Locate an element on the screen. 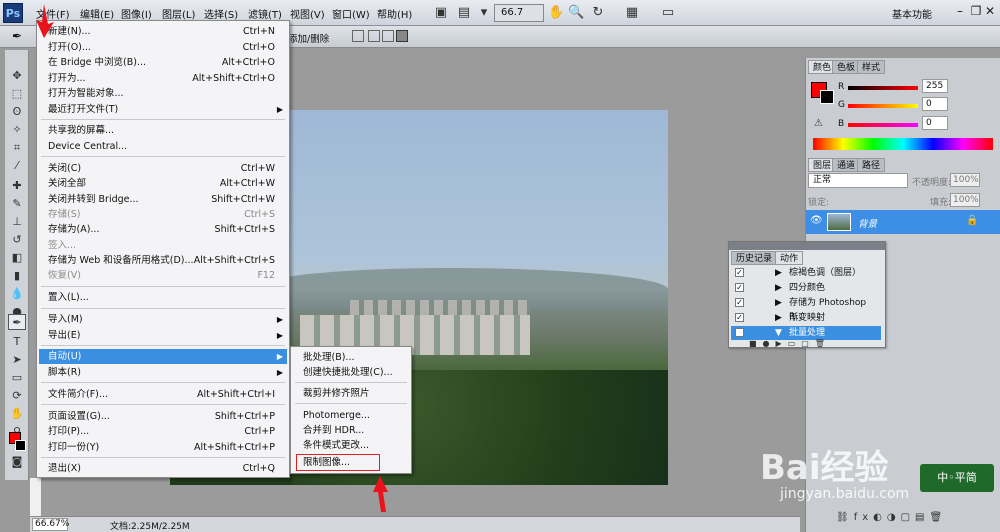 The width and height of the screenshot is (1000, 532). auto-add-delete-label: 添加/删除 is located at coordinates (308, 38).